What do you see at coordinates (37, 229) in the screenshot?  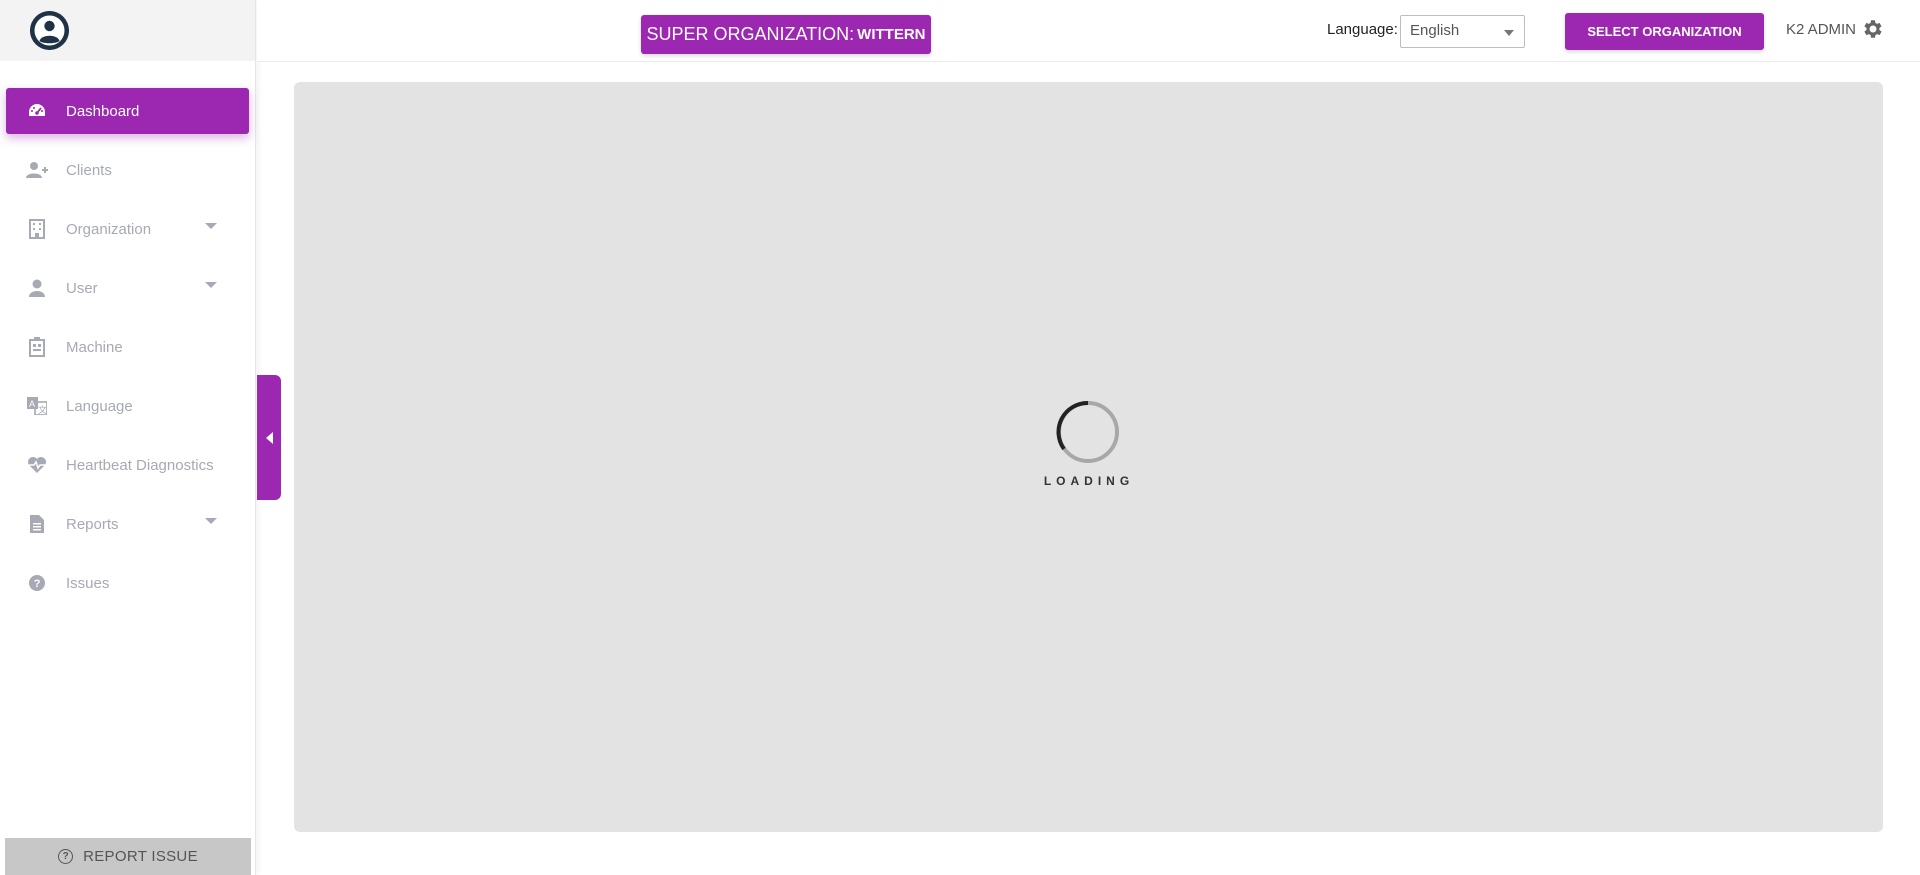 I see `building-icon` at bounding box center [37, 229].